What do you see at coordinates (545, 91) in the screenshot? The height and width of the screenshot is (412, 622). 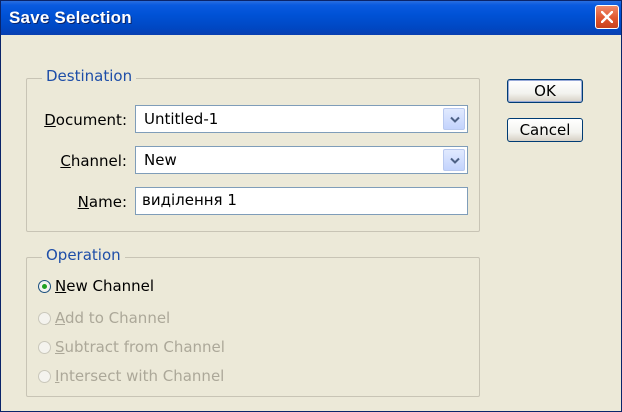 I see `ok-button: OK` at bounding box center [545, 91].